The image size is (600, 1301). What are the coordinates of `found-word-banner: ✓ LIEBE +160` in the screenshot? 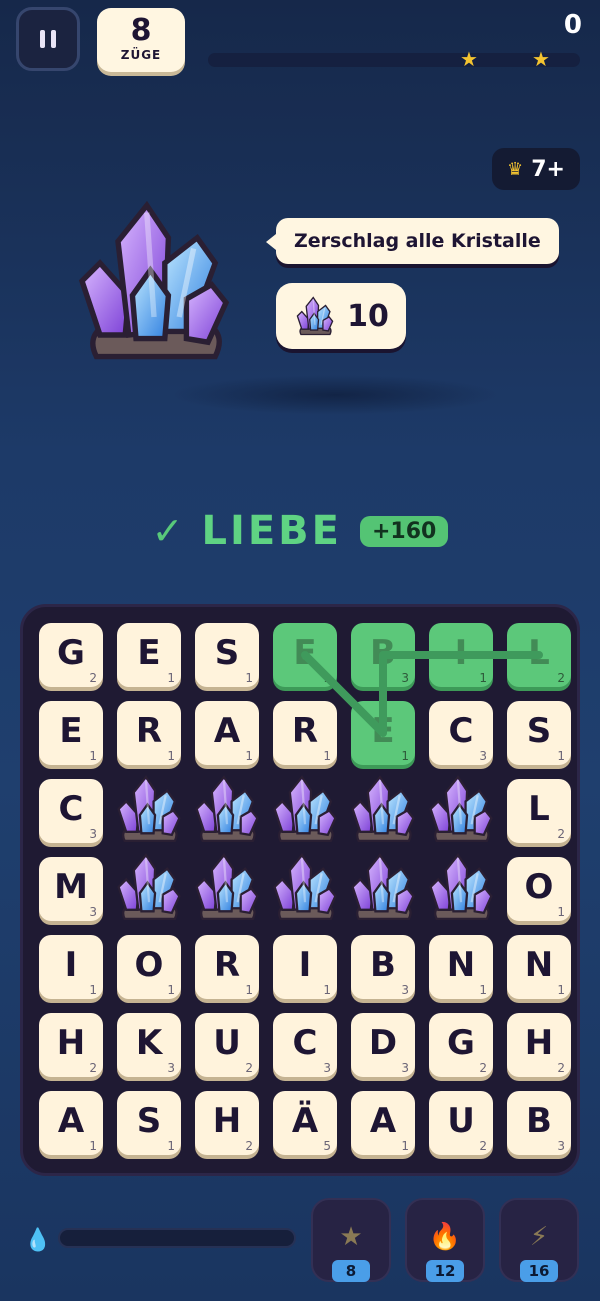 It's located at (300, 531).